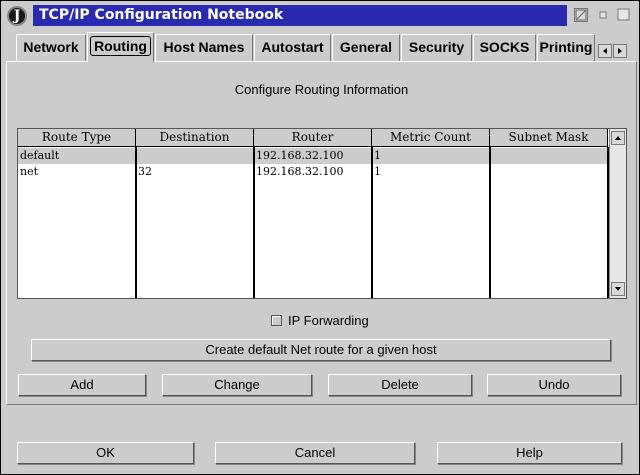  I want to click on delete-button: Delete, so click(400, 385).